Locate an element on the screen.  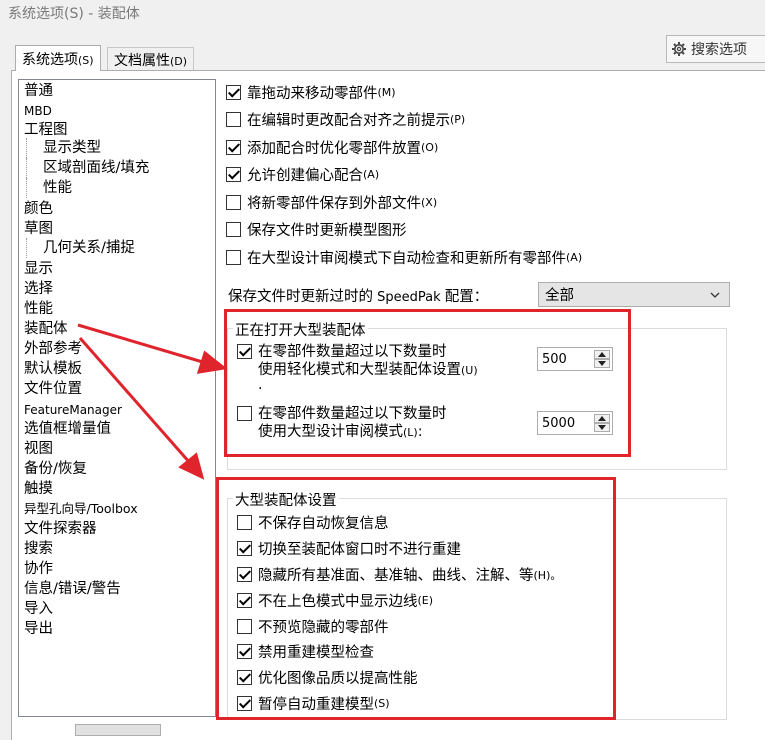
sidebar-item-hole-wizard-toolbox-label: 异型孔向导/Toolbox is located at coordinates (81, 508).